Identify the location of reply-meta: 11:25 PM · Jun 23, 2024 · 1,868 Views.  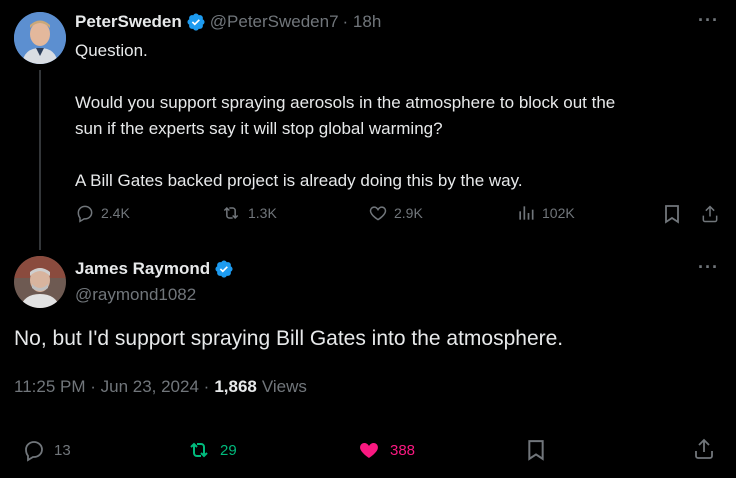
(160, 387).